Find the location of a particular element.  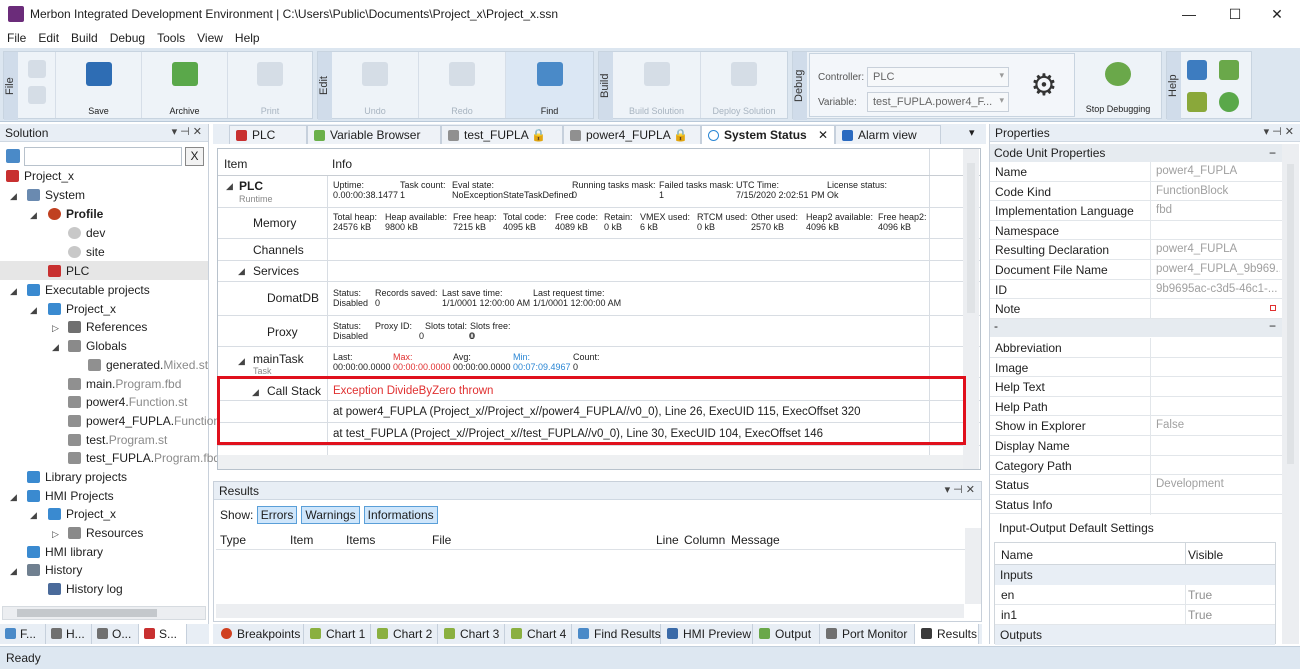

code-unit-section: Code Unit Properties − is located at coordinates (1136, 153).